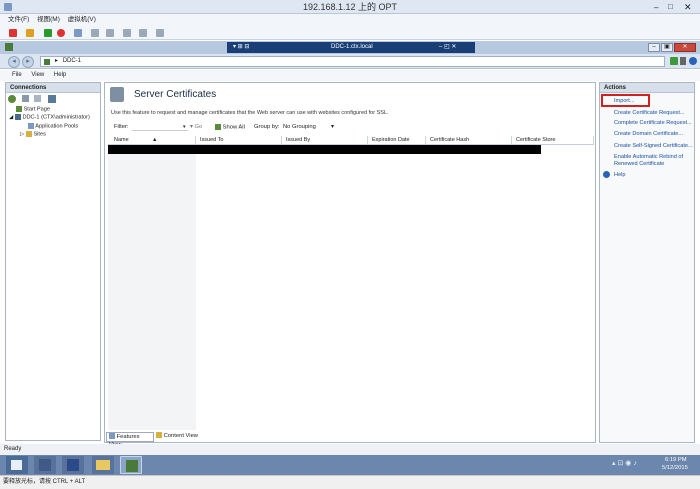 This screenshot has width=700, height=489. Describe the element at coordinates (160, 126) in the screenshot. I see `filter-input` at that location.